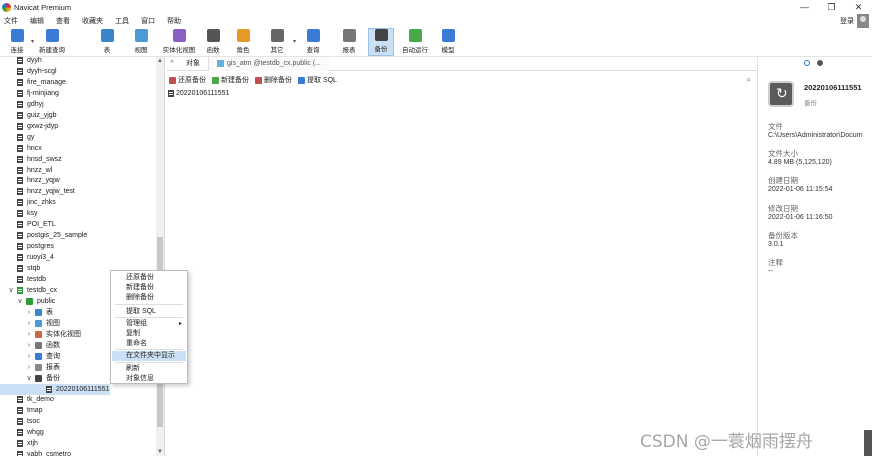 Image resolution: width=872 pixels, height=456 pixels. Describe the element at coordinates (141, 42) in the screenshot. I see `toolbar-view-button: 视图` at that location.